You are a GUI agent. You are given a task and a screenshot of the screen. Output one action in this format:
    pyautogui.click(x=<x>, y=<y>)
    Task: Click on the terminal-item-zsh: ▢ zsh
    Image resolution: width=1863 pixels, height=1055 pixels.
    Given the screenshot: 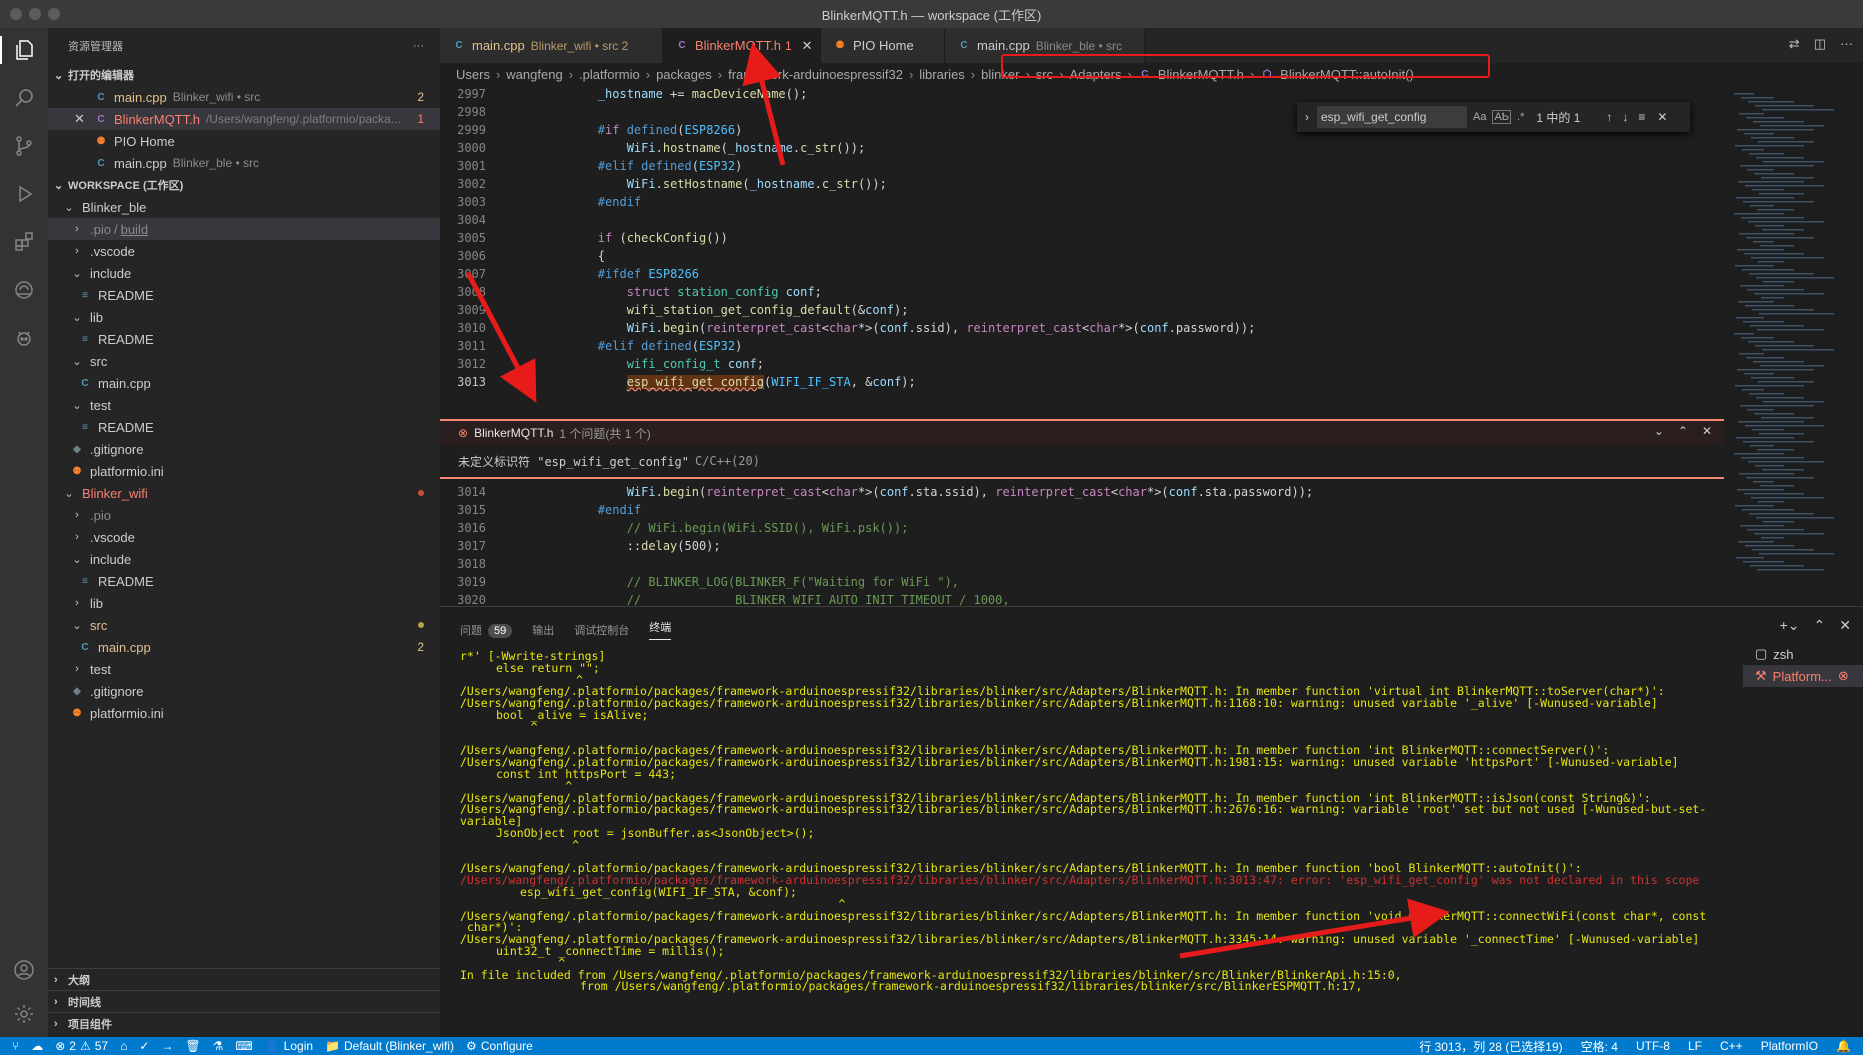 What is the action you would take?
    pyautogui.click(x=1803, y=654)
    